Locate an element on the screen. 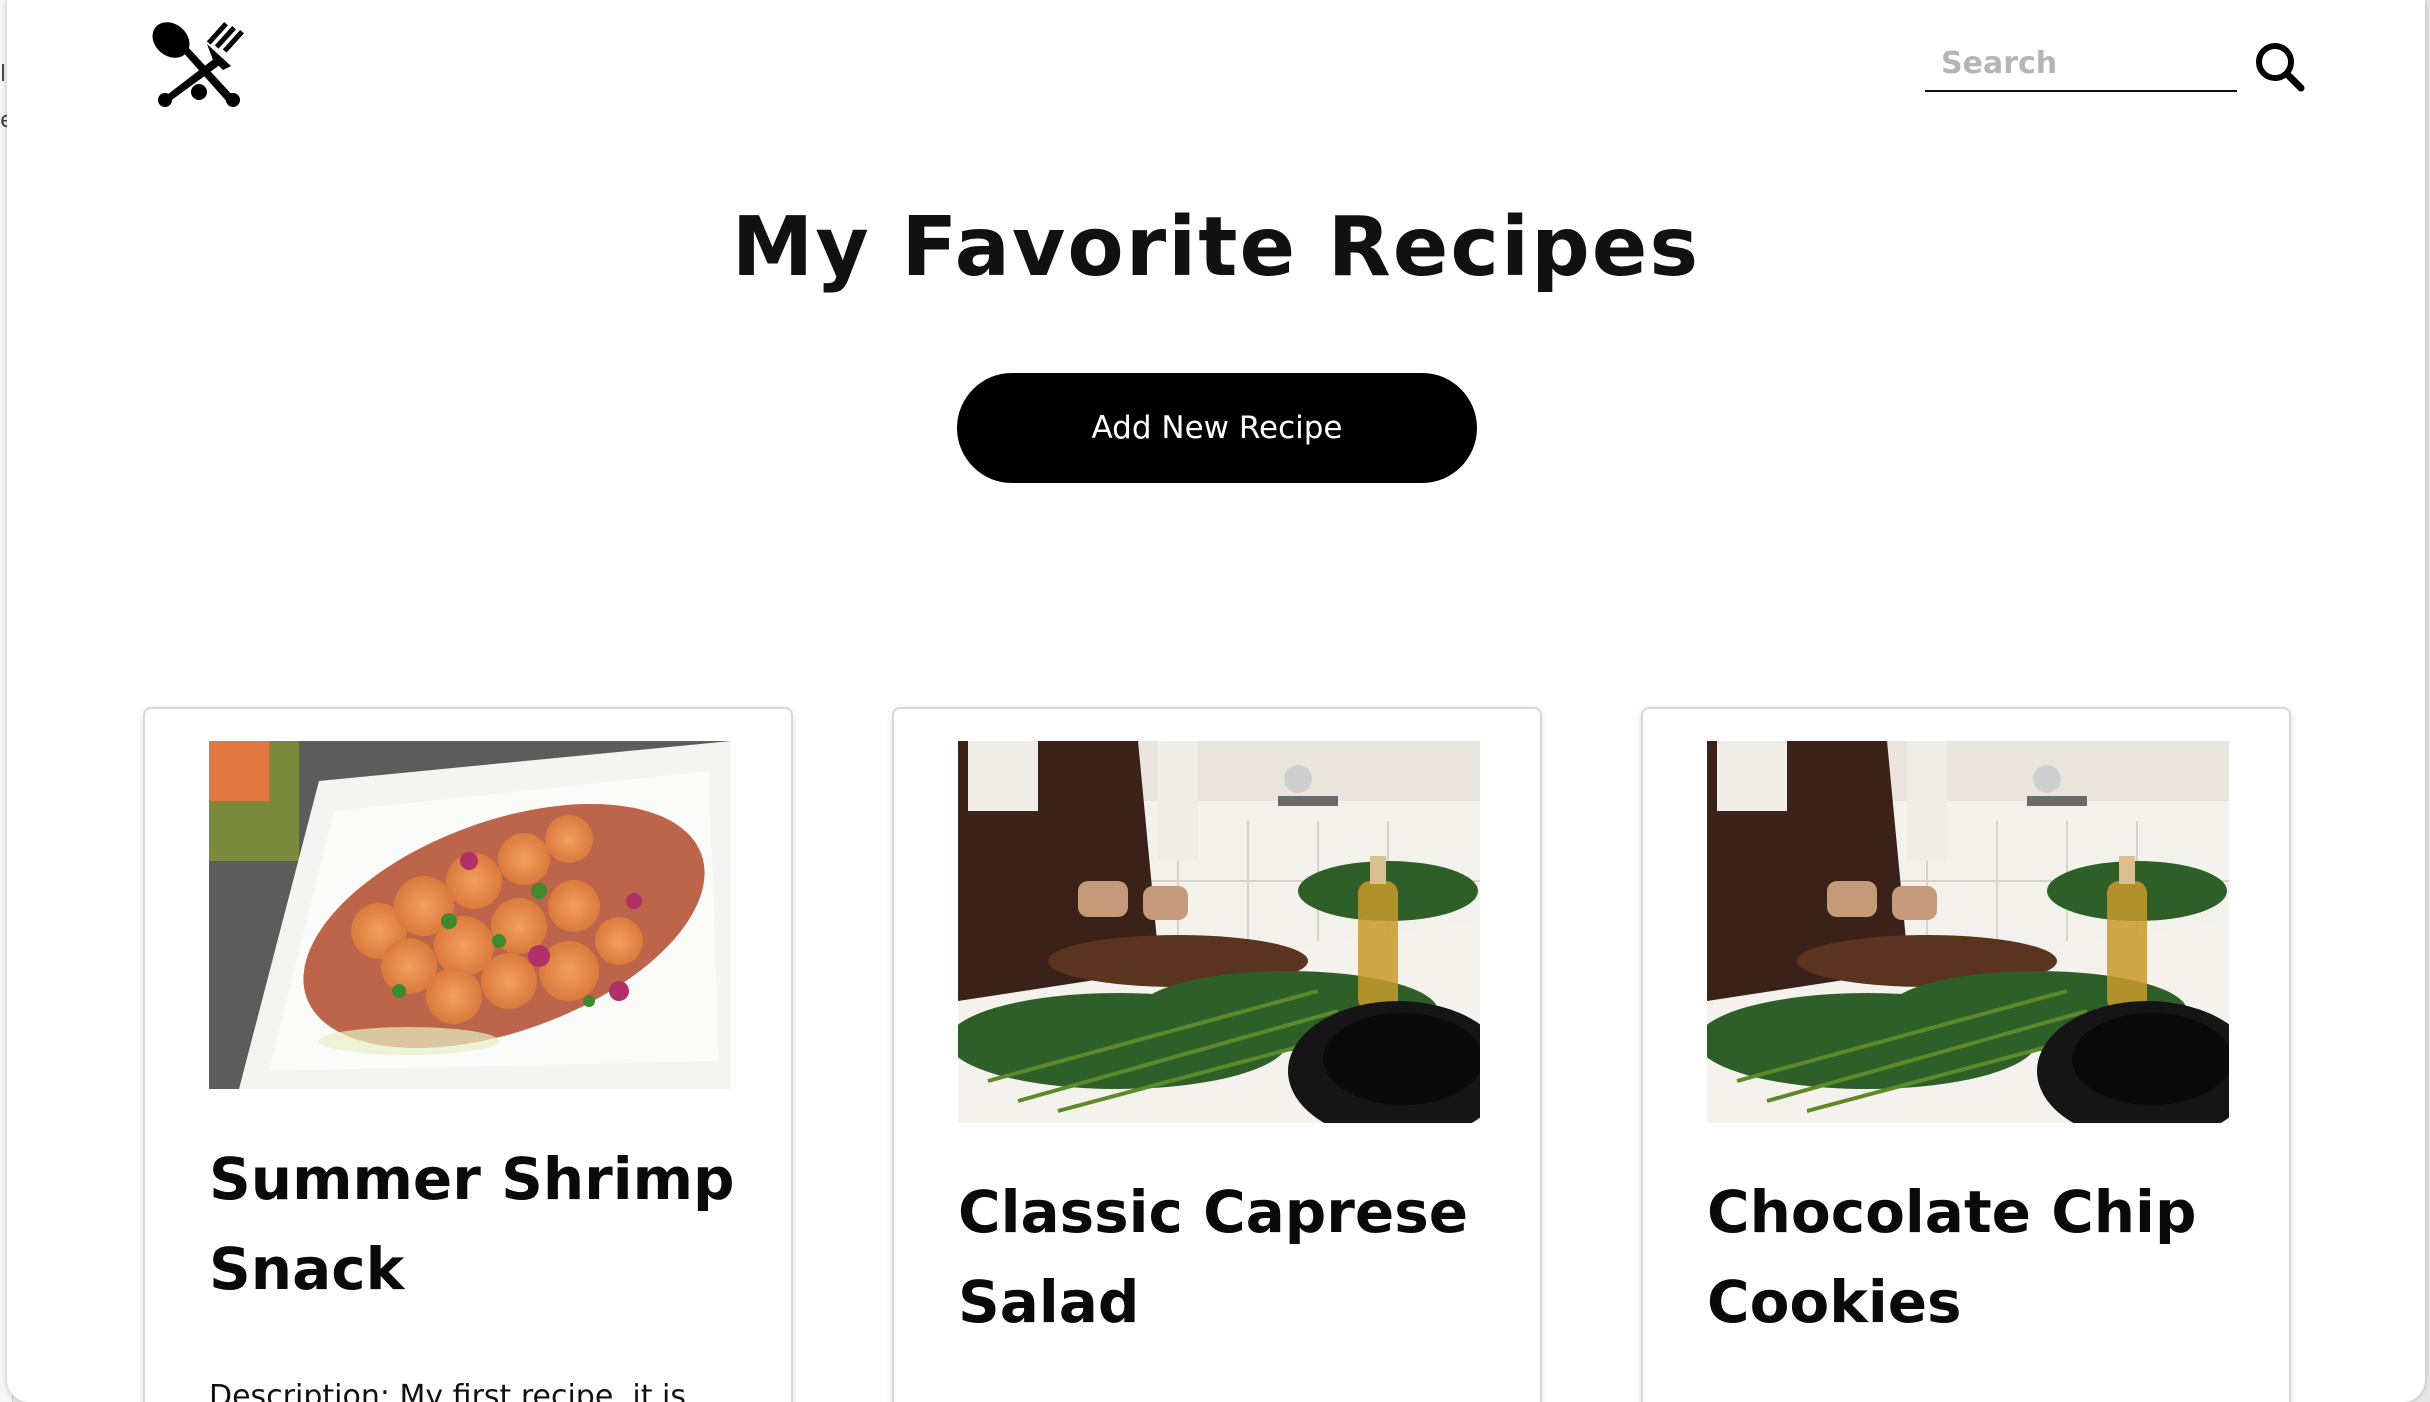 The width and height of the screenshot is (2430, 1402). recipe-title: Chocolate Chip Cookies is located at coordinates (1977, 1257).